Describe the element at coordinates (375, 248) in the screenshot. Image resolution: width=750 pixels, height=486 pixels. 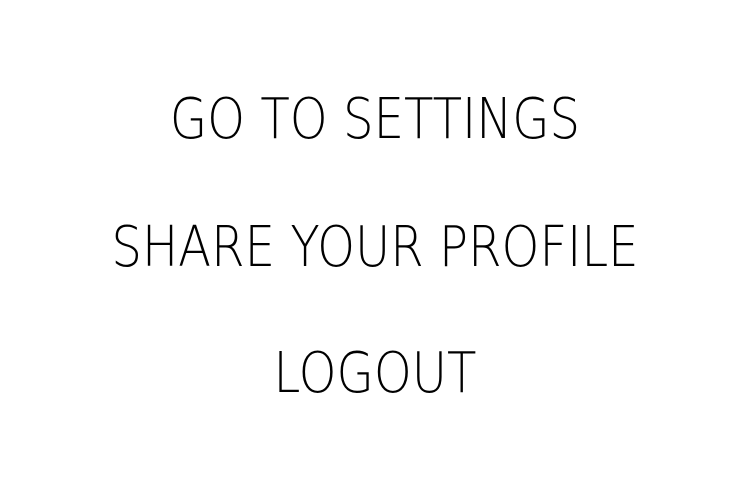
I see `share-profile-link: SHARE YOUR PROFILE` at that location.